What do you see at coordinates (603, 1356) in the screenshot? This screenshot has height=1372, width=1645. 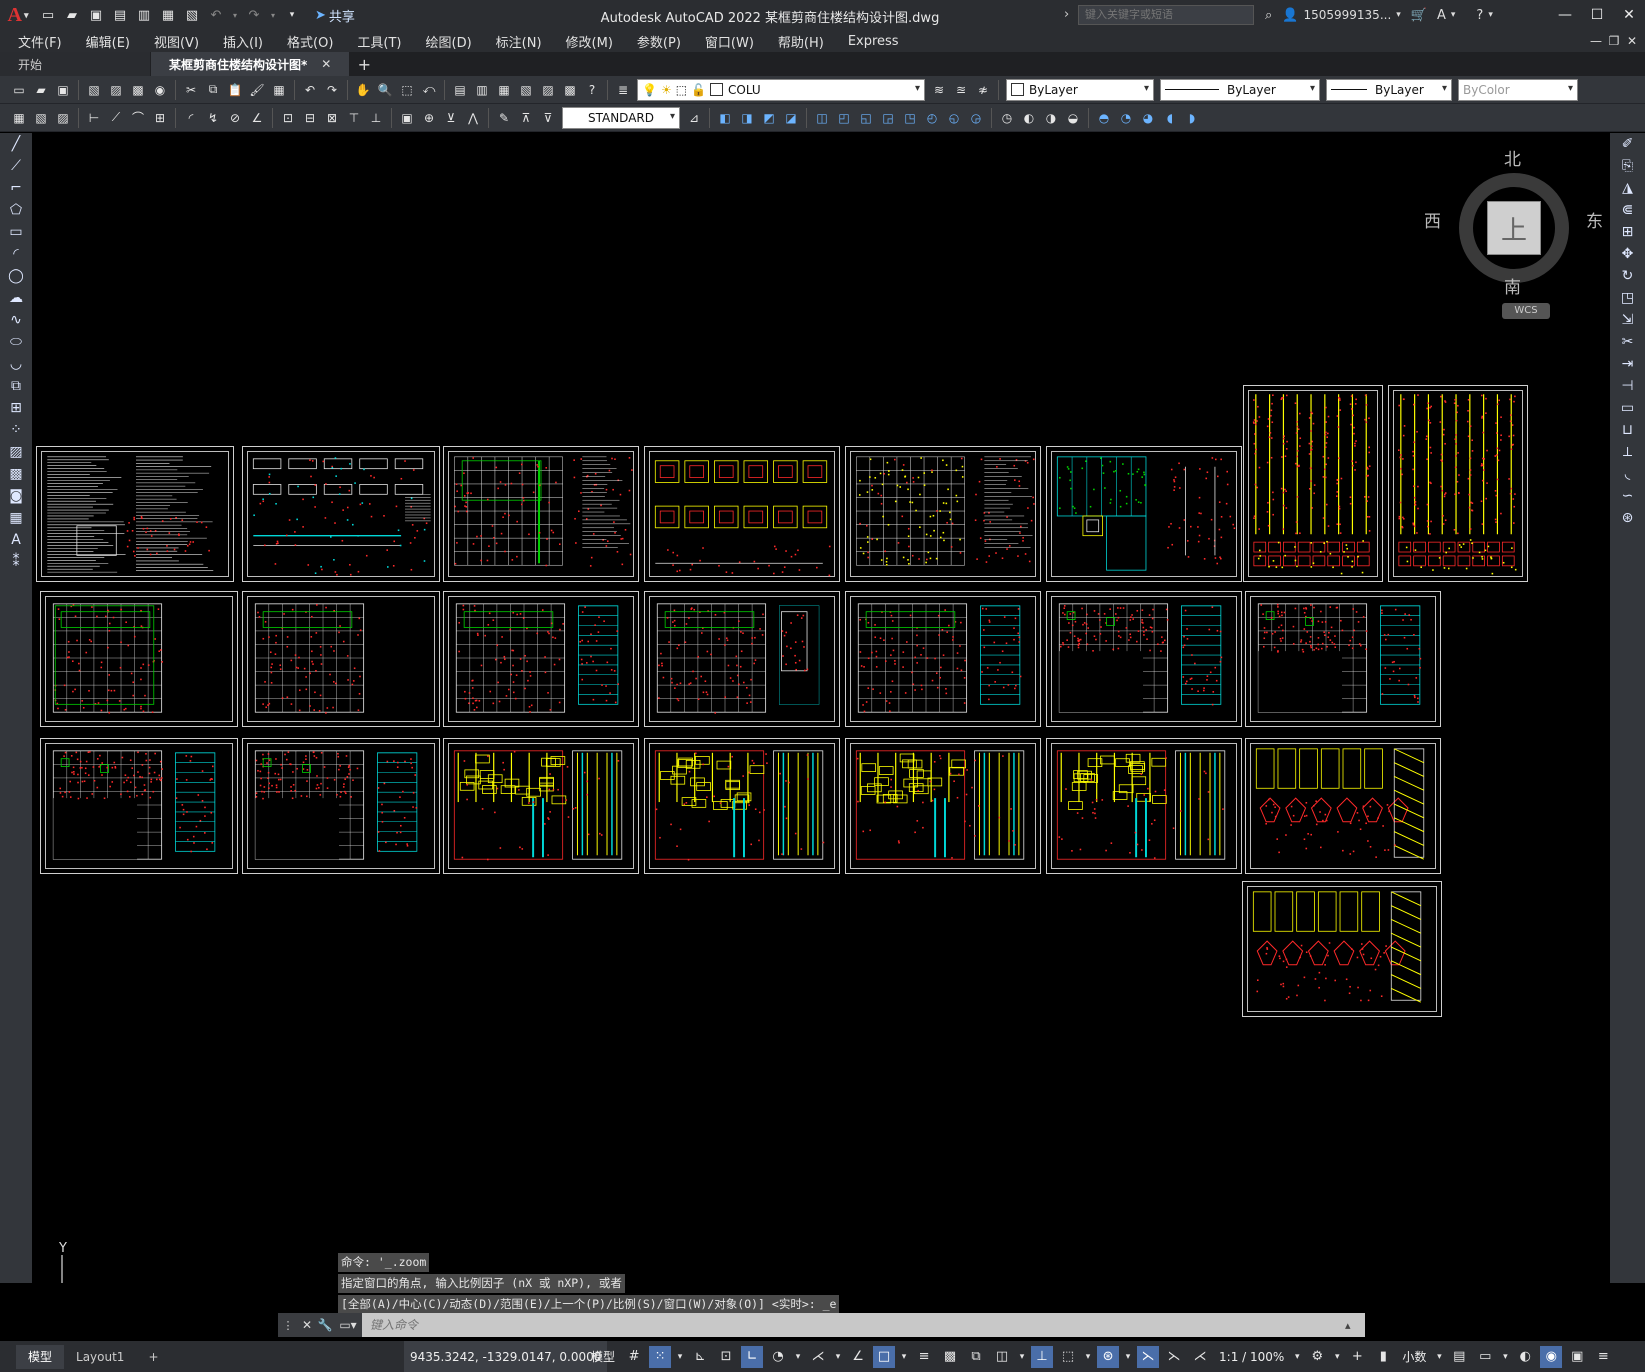 I see `model-space-toggle: 模型` at bounding box center [603, 1356].